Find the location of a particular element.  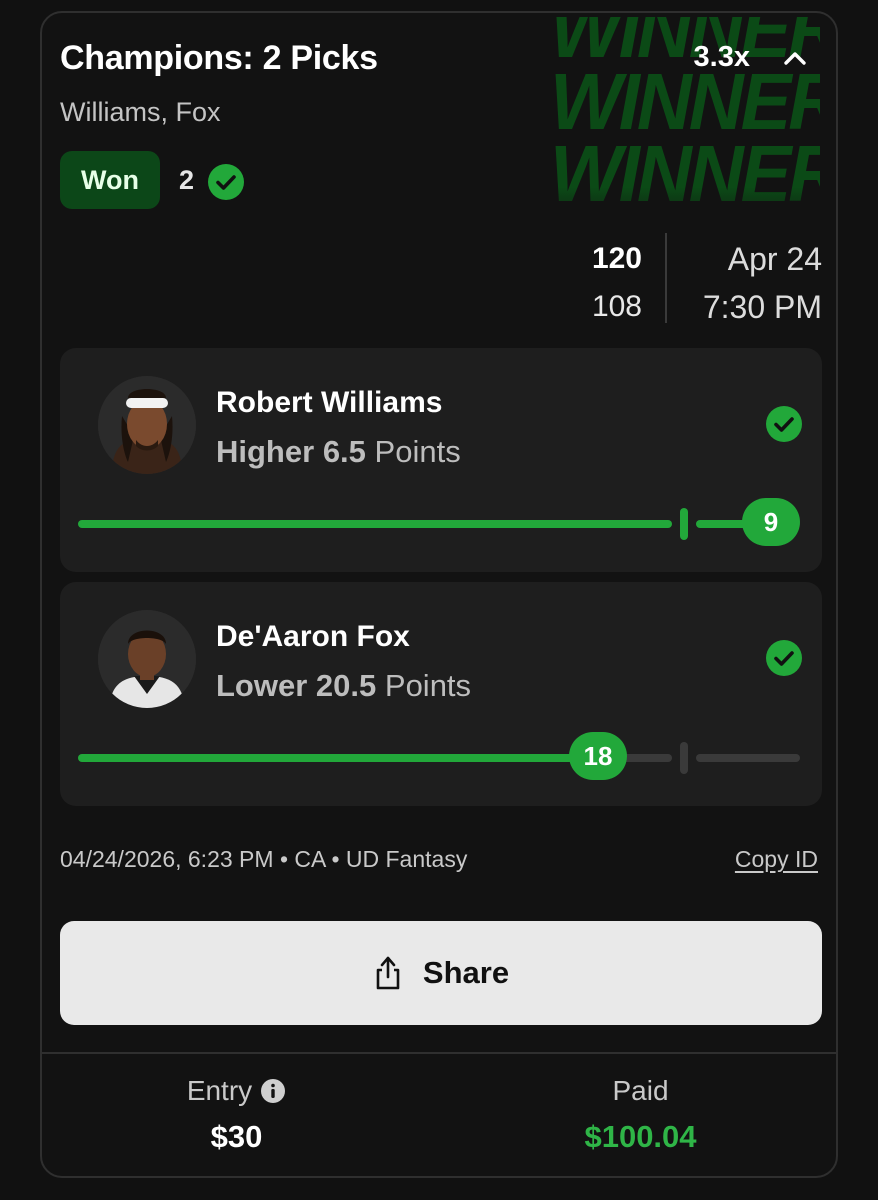

progress-track: 9 is located at coordinates (439, 522).